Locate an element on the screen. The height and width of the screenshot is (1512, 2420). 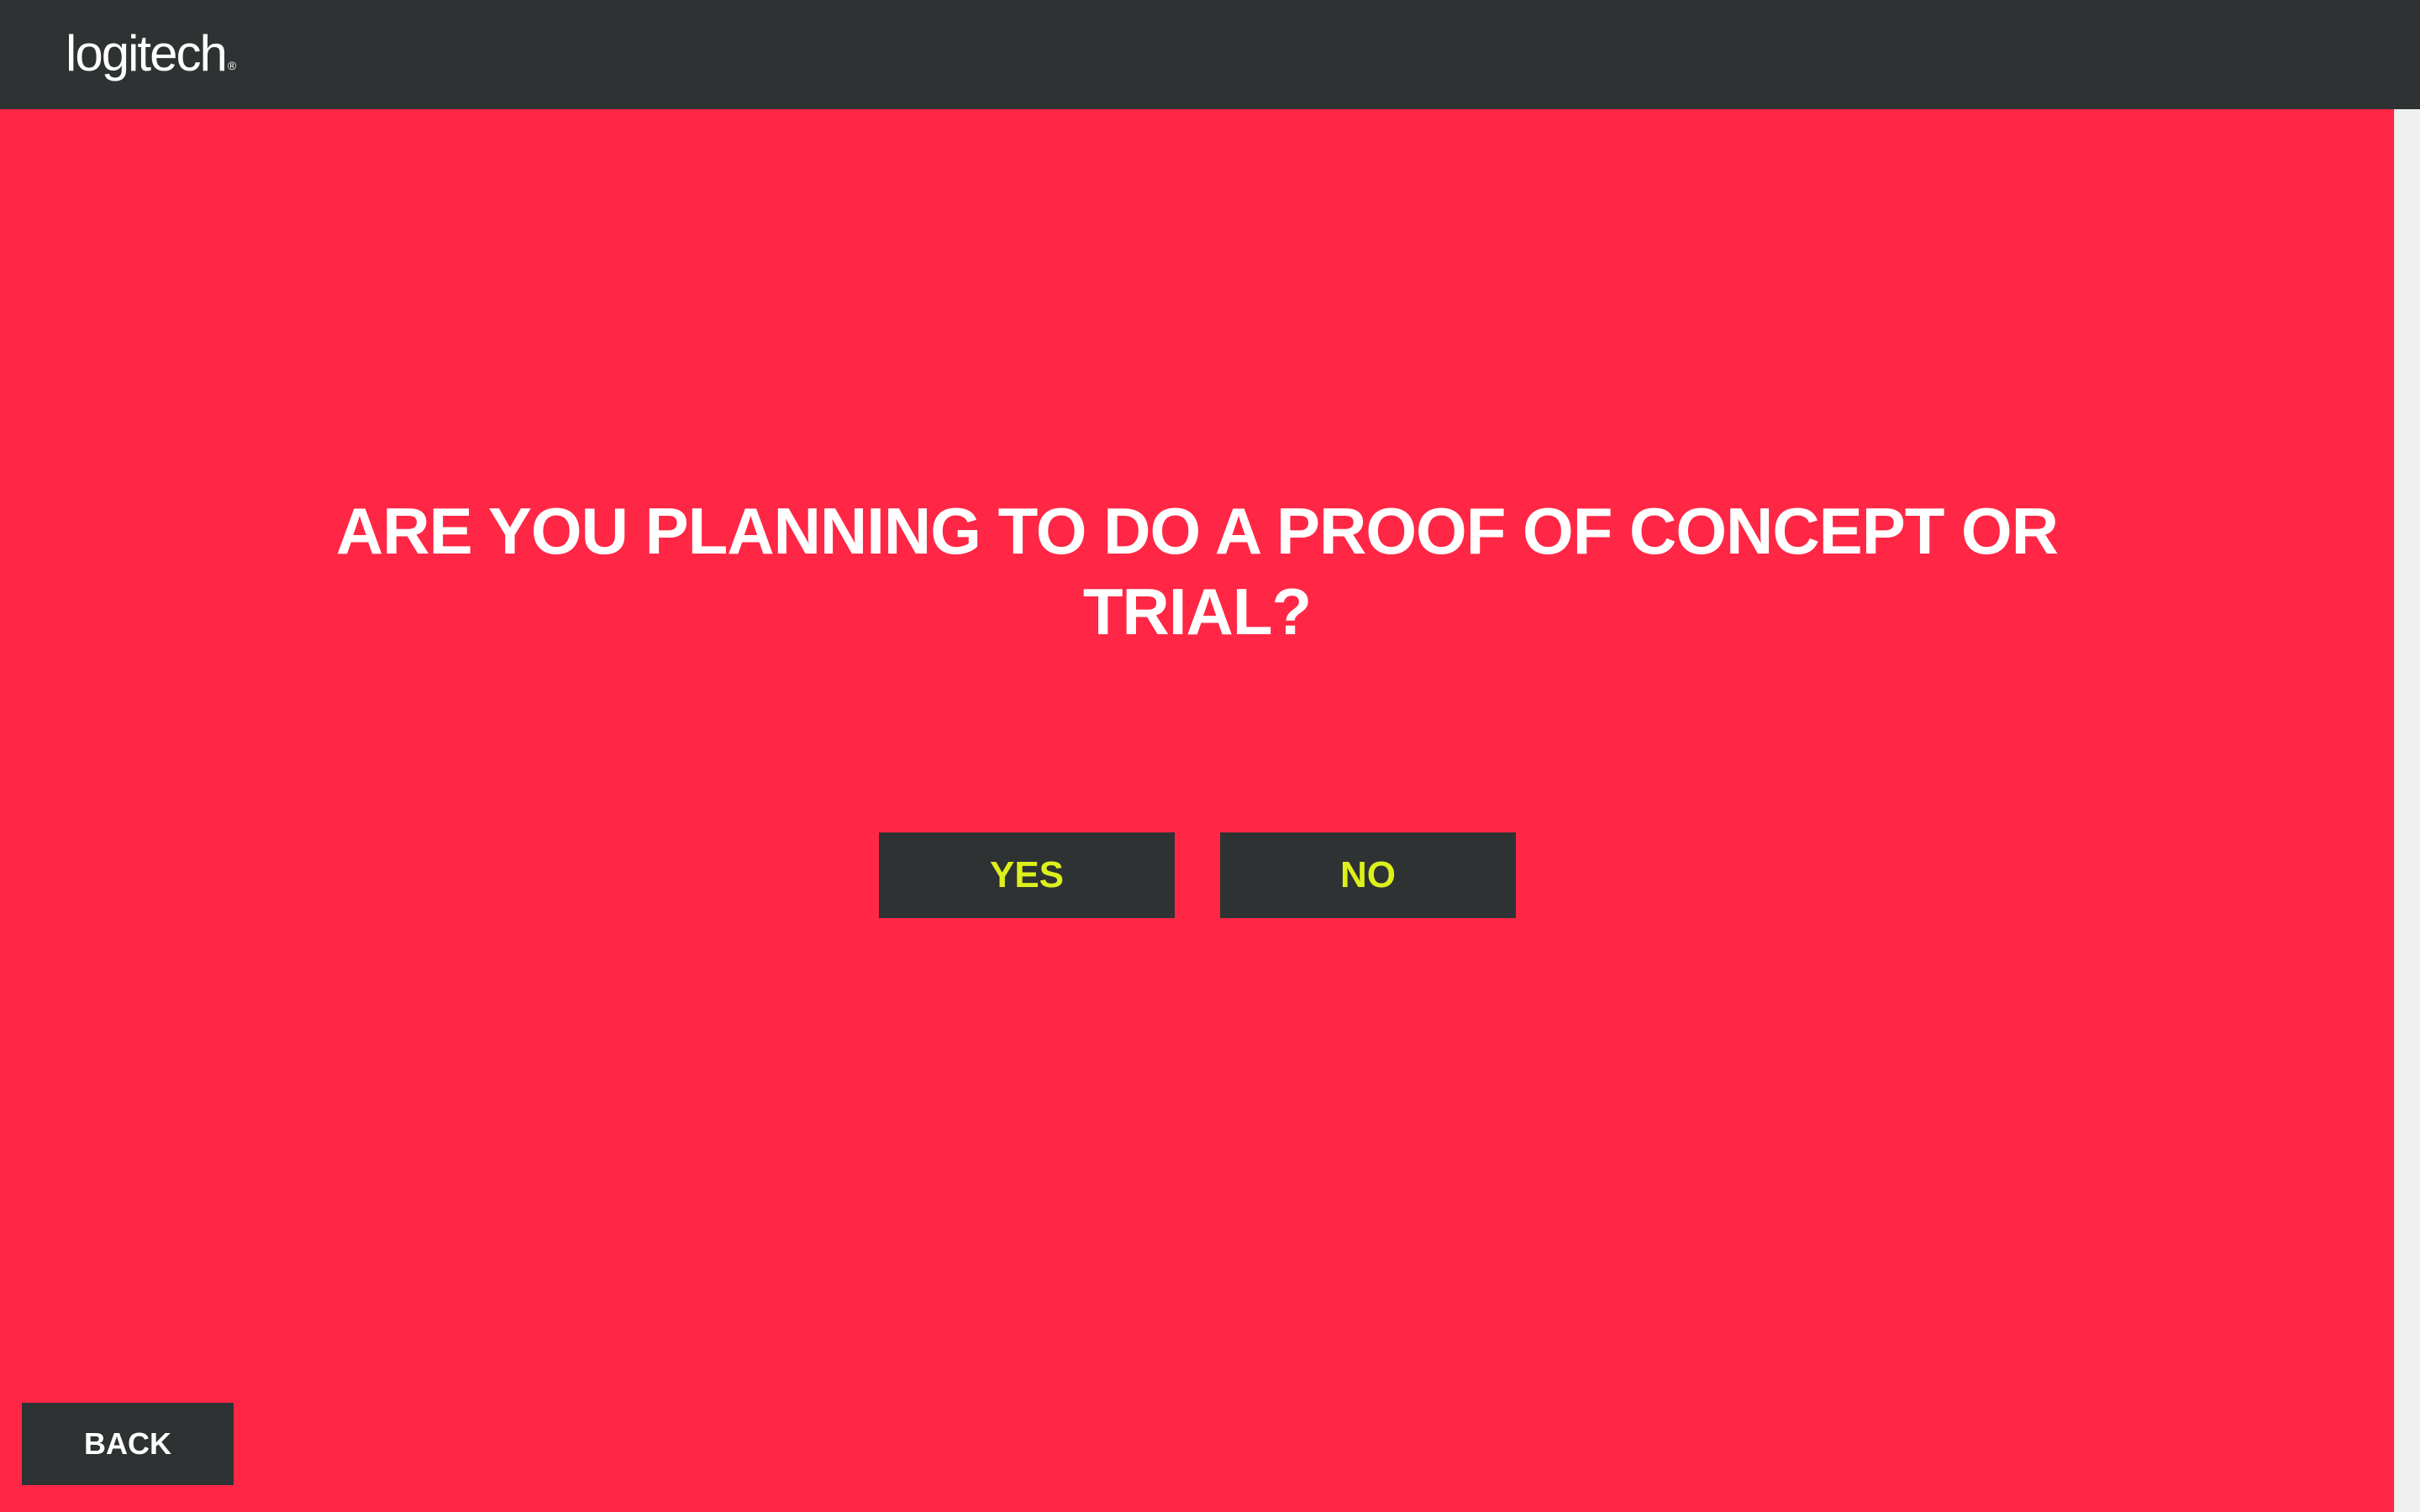
top-bar: logitech ® is located at coordinates (1210, 54).